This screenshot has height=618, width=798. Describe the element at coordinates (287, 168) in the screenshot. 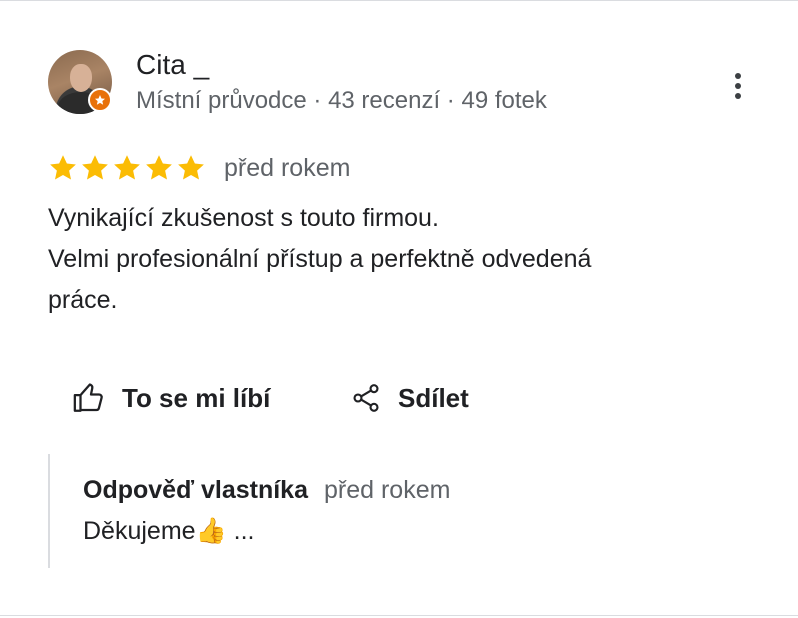

I see `review-date: před rokem` at that location.